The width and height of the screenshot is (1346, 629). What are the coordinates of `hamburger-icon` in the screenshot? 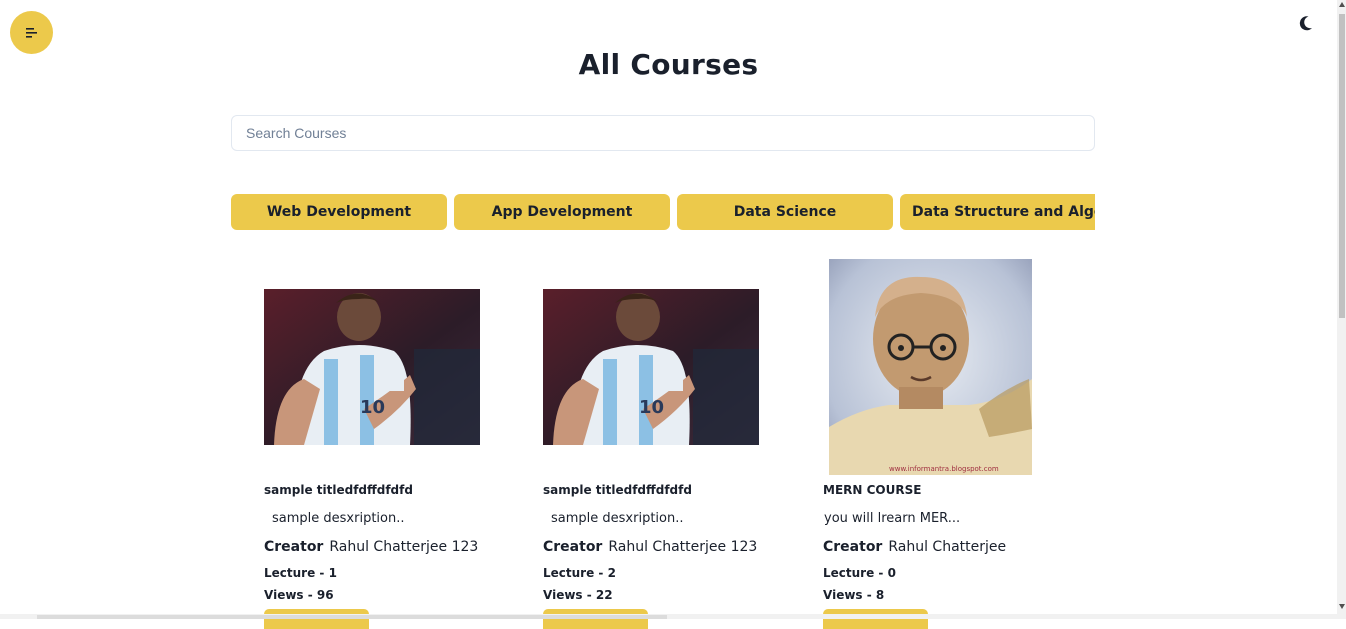 It's located at (31, 32).